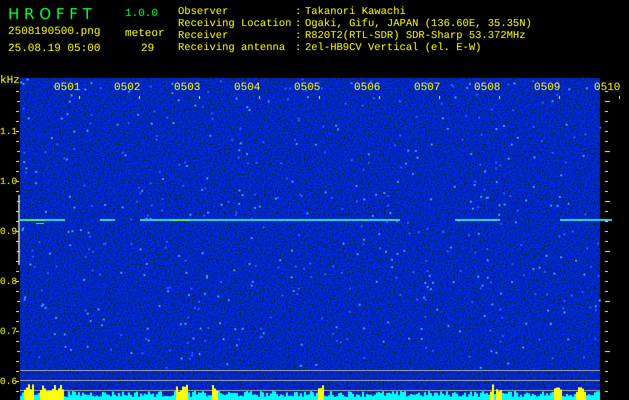 The height and width of the screenshot is (400, 629). What do you see at coordinates (247, 88) in the screenshot?
I see `time-label: 0504` at bounding box center [247, 88].